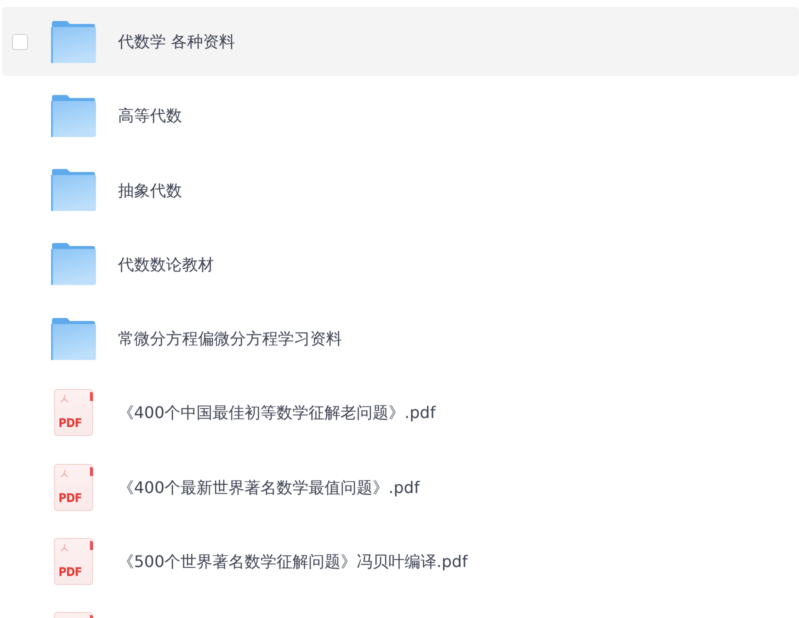 The width and height of the screenshot is (799, 618). I want to click on file-name: 高等代数, so click(150, 115).